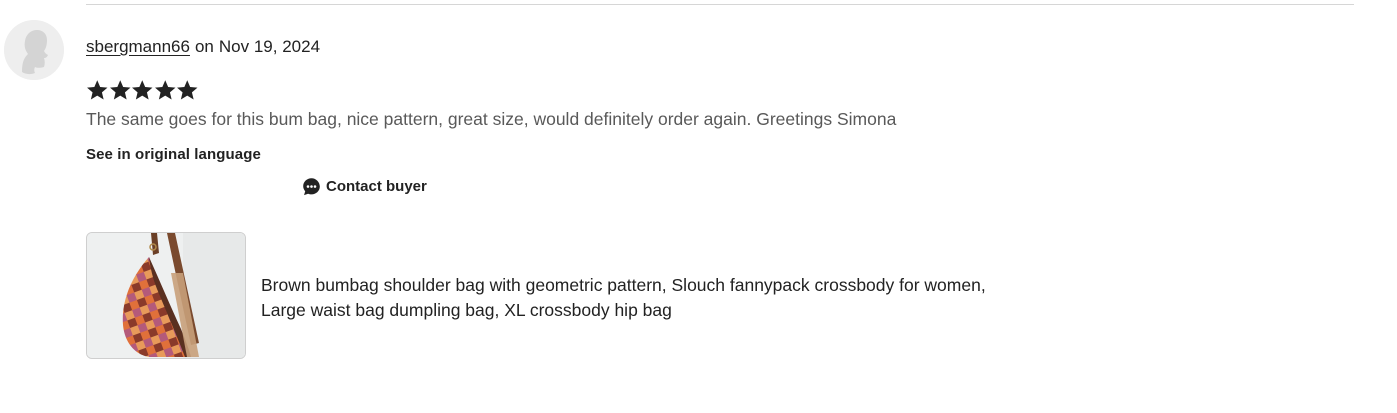  What do you see at coordinates (138, 46) in the screenshot?
I see `username-link: sbergmann66` at bounding box center [138, 46].